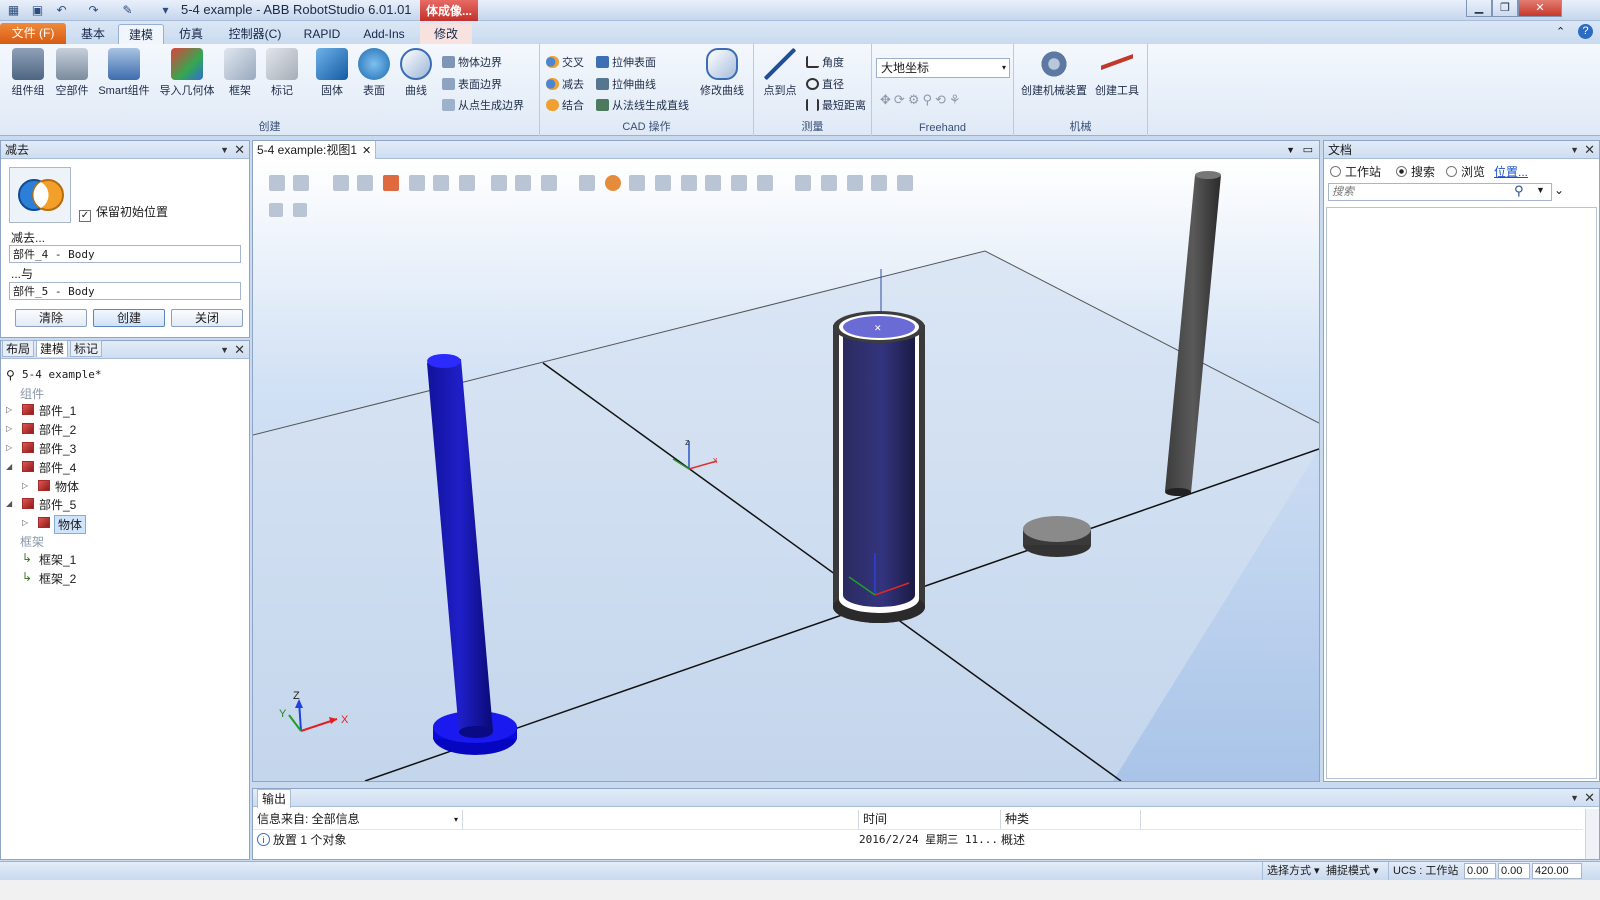 The image size is (1600, 900). What do you see at coordinates (187, 73) in the screenshot?
I see `import-geometry-button: 导入几何体` at bounding box center [187, 73].